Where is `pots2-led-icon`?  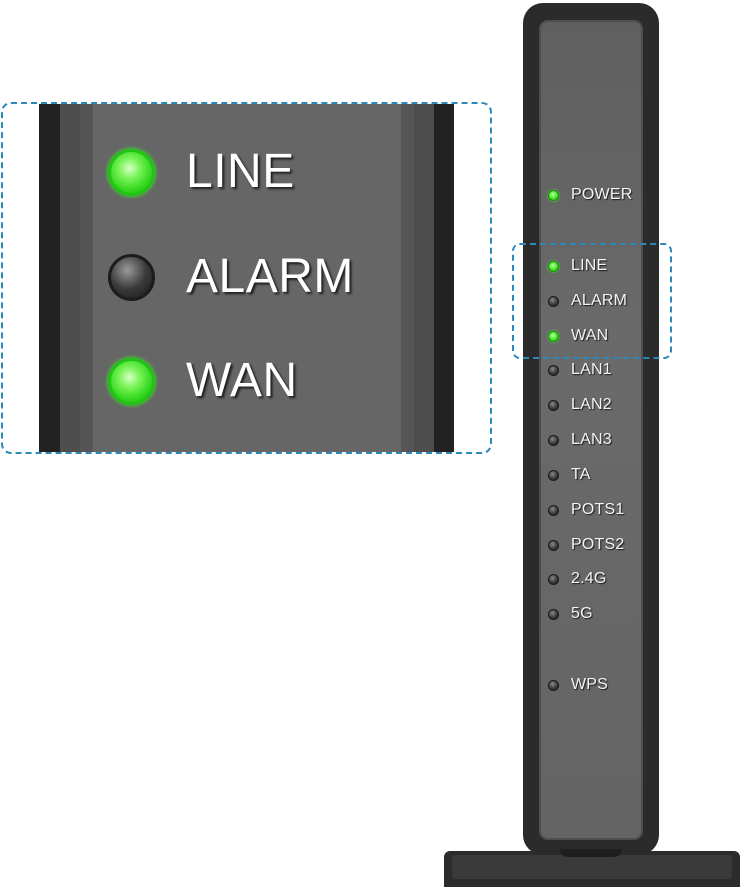 pots2-led-icon is located at coordinates (553, 545).